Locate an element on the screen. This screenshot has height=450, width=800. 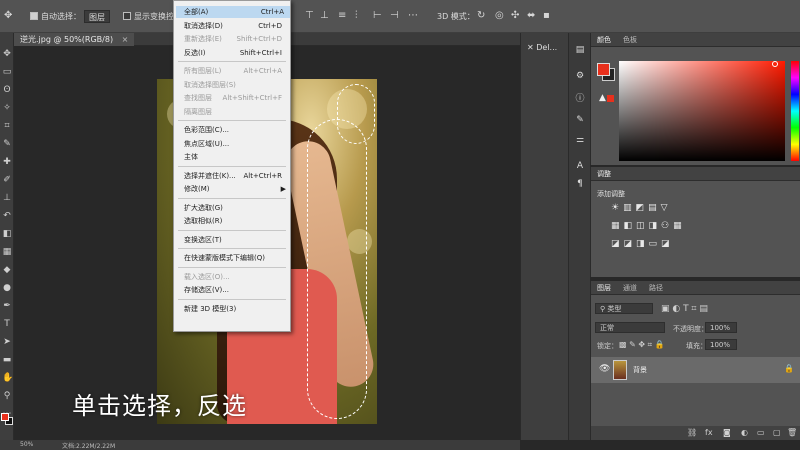
actions-icon: ⚙ is located at coordinates (580, 77).